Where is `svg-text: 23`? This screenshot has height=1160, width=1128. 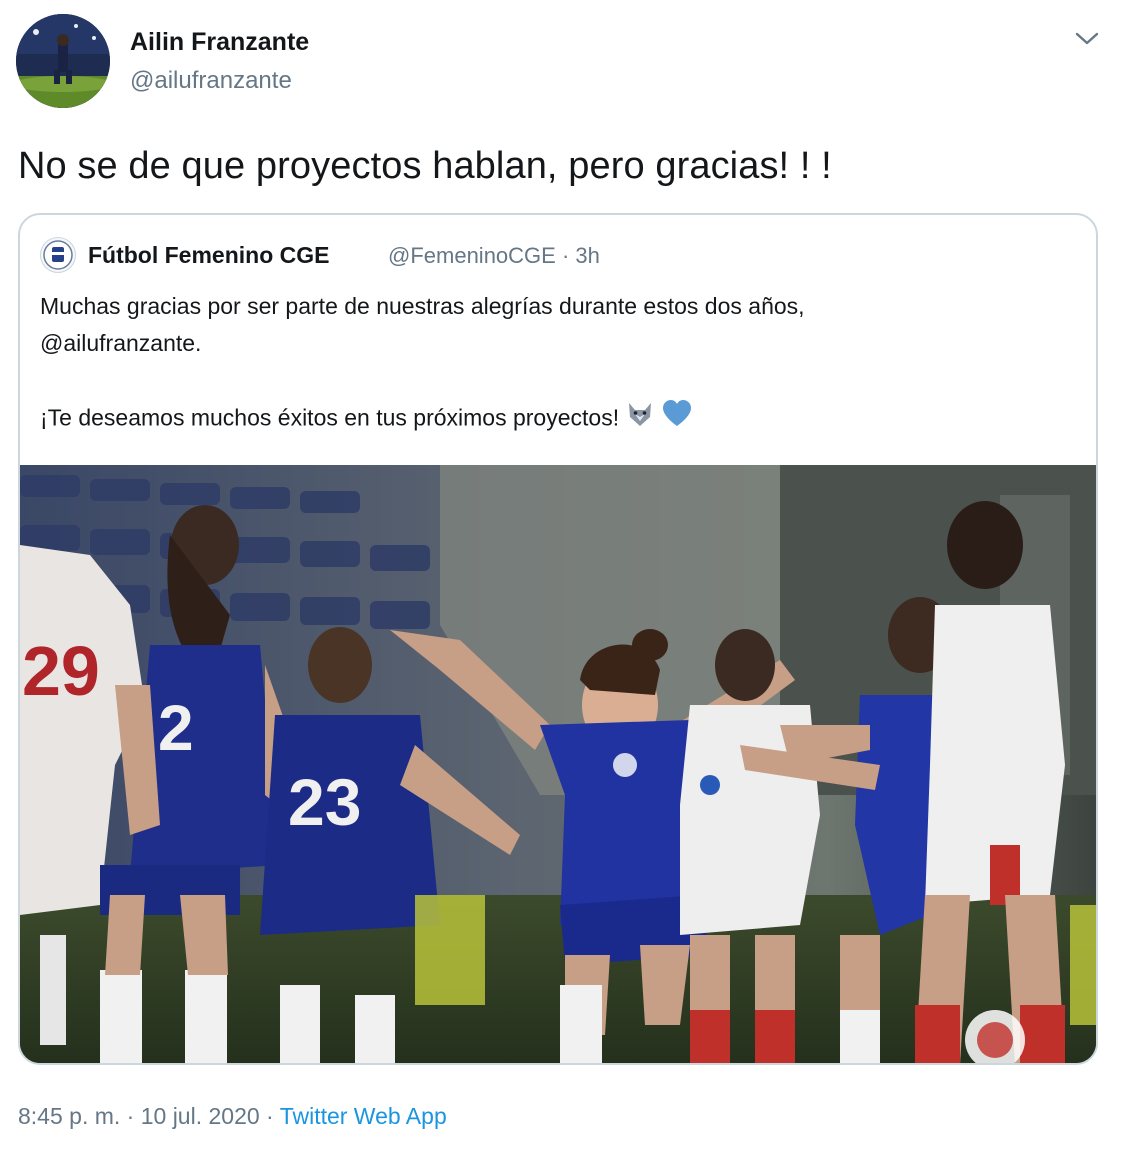 svg-text: 23 is located at coordinates (324, 802).